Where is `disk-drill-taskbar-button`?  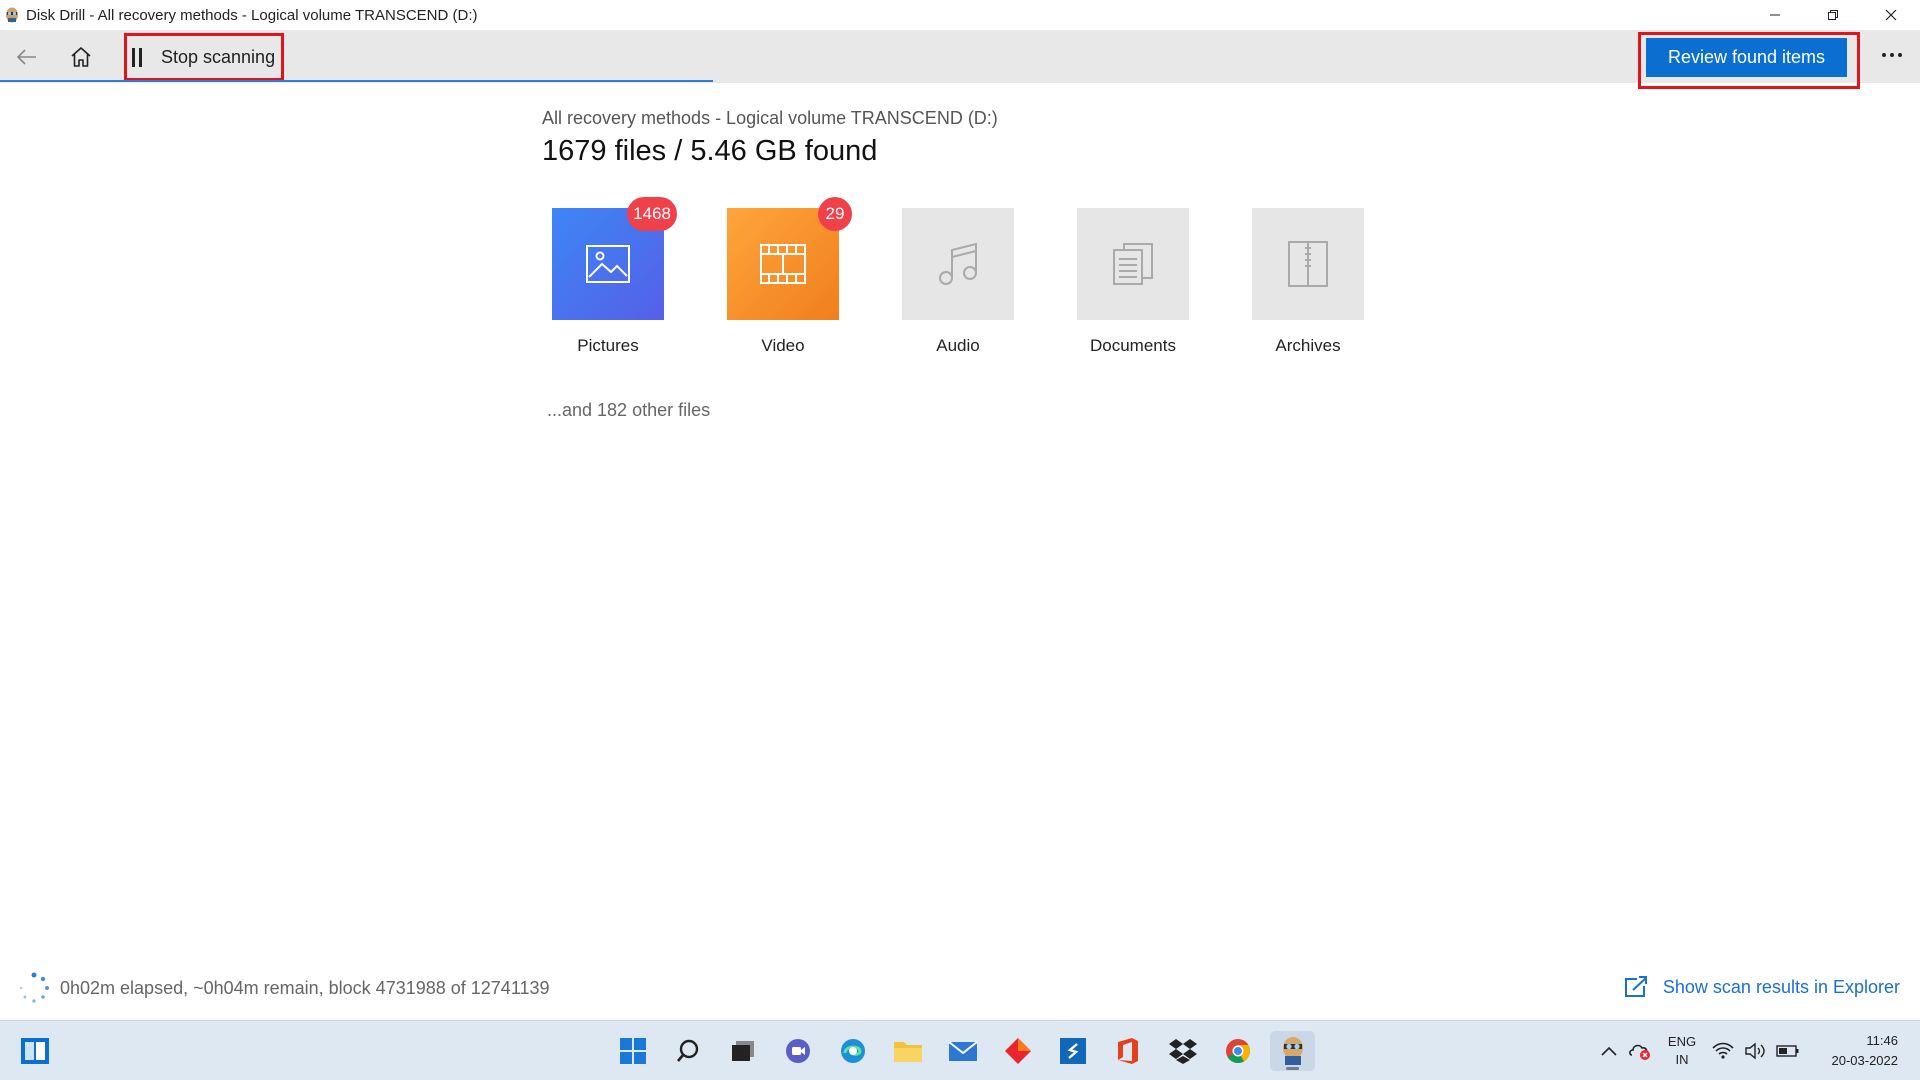 disk-drill-taskbar-button is located at coordinates (1292, 1051).